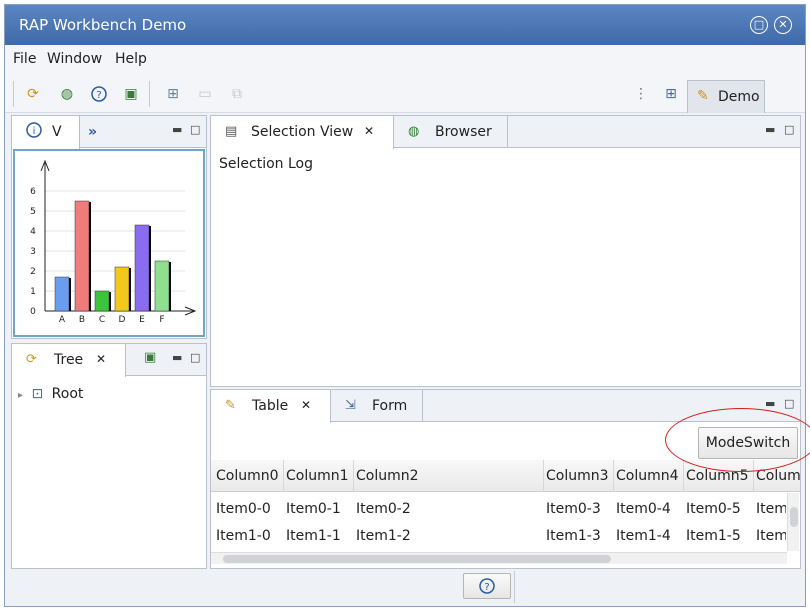 Image resolution: width=810 pixels, height=611 pixels. Describe the element at coordinates (641, 94) in the screenshot. I see `more-icon: ⋮` at that location.